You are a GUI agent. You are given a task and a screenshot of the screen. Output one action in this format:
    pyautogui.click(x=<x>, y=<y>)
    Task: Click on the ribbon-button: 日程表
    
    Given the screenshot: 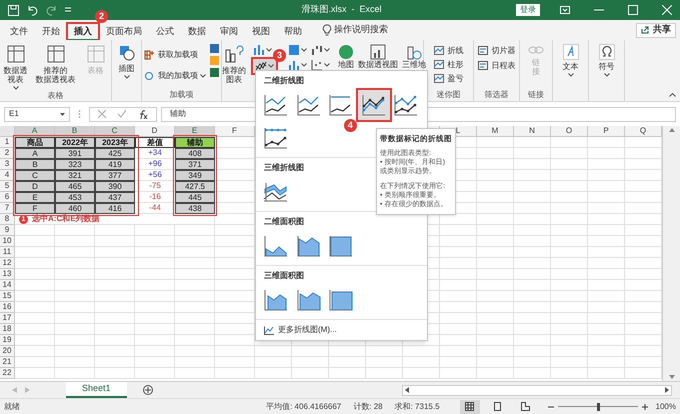 What is the action you would take?
    pyautogui.click(x=497, y=65)
    